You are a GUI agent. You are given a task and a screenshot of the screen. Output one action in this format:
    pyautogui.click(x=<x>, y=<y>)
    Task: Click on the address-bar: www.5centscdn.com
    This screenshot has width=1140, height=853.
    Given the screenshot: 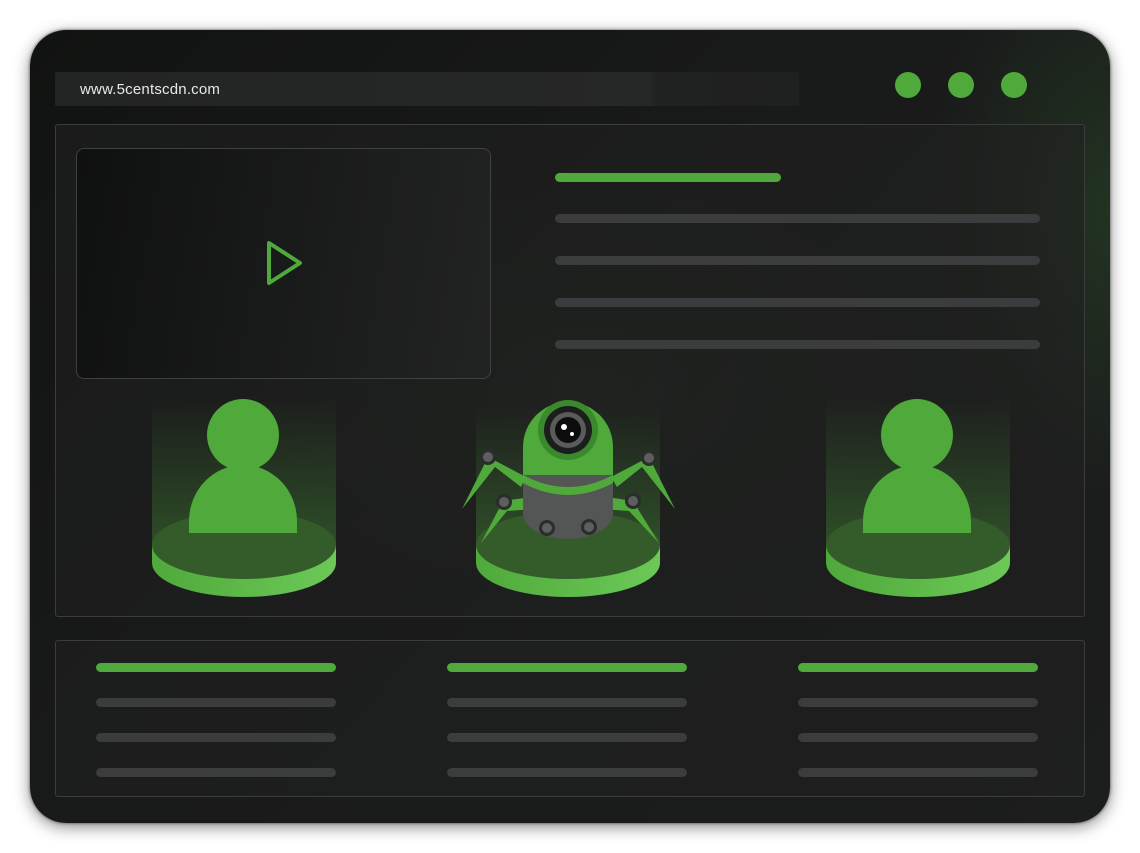 What is the action you would take?
    pyautogui.click(x=427, y=89)
    